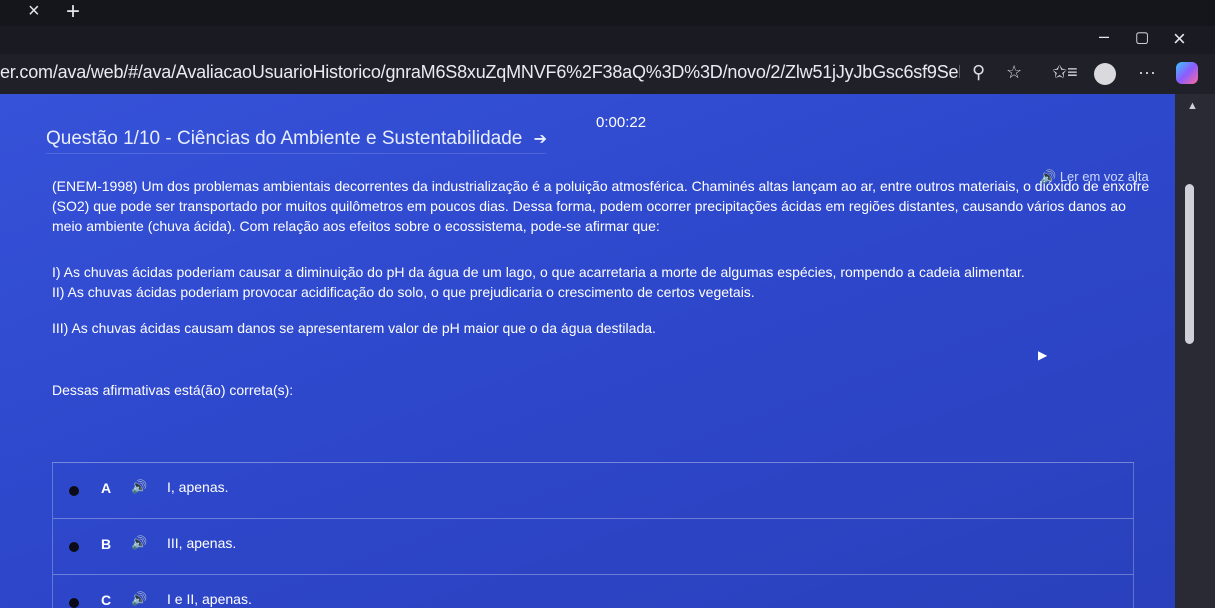  What do you see at coordinates (540, 139) in the screenshot?
I see `arrow-right-icon: ➔` at bounding box center [540, 139].